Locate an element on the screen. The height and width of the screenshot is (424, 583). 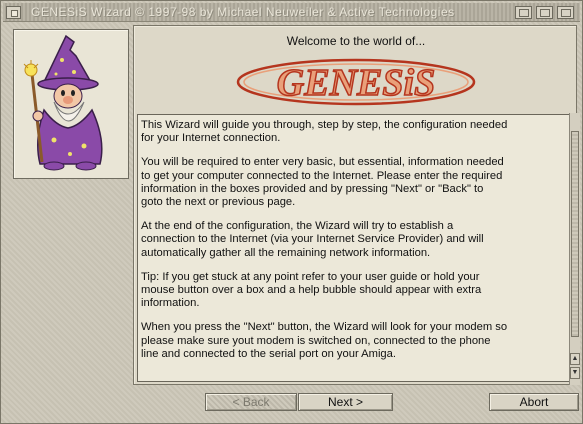
scroll-up-icon: ▲ is located at coordinates (575, 359).